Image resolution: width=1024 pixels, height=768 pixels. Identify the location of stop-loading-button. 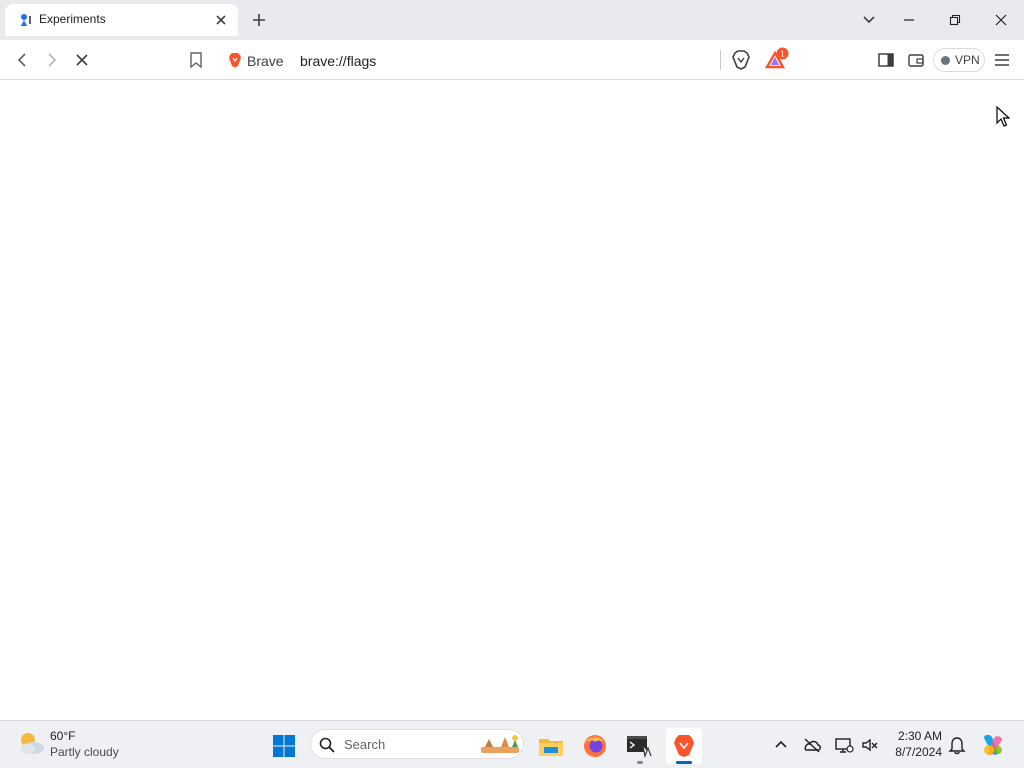
(82, 60).